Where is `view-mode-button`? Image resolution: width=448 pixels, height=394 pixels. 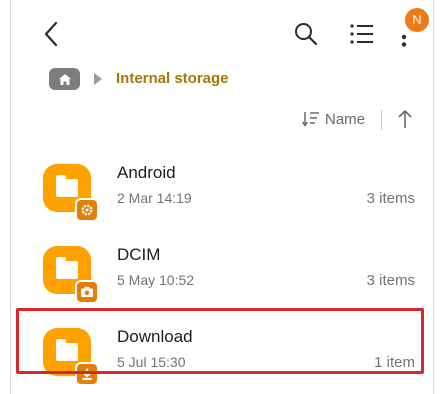
view-mode-button is located at coordinates (362, 34).